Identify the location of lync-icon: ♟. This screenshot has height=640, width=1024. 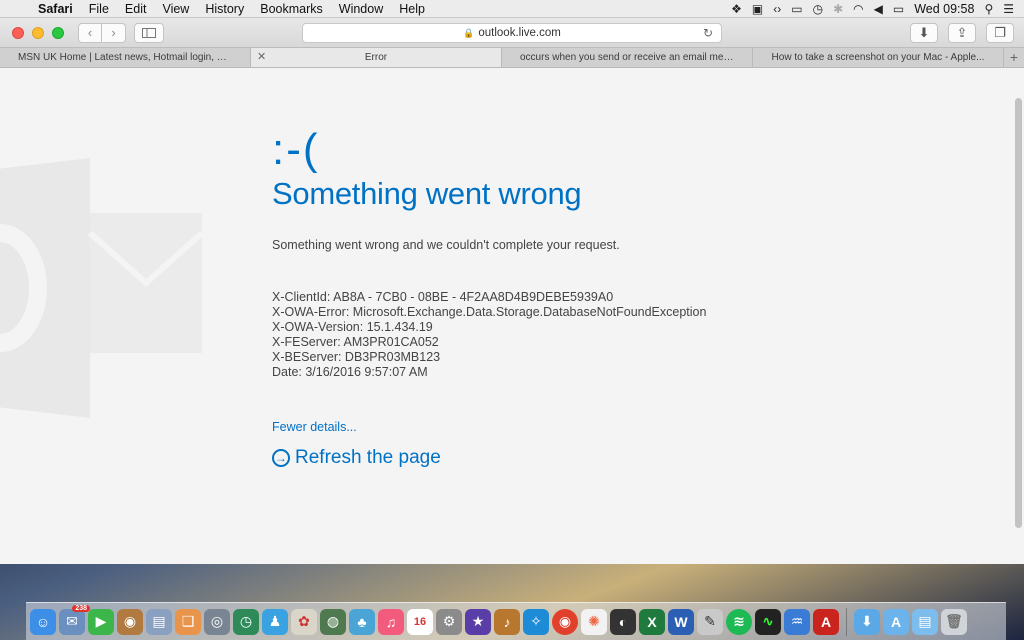
(275, 621).